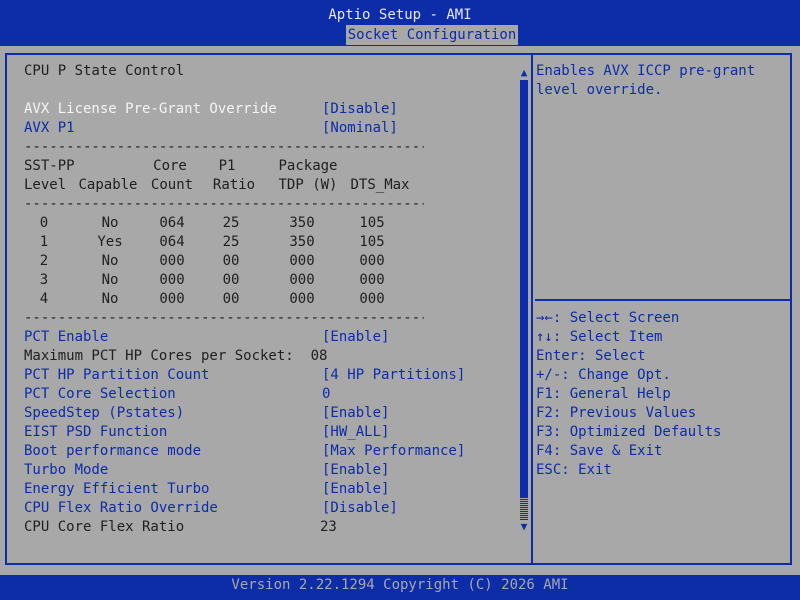  Describe the element at coordinates (308, 166) in the screenshot. I see `table-header: Package` at that location.